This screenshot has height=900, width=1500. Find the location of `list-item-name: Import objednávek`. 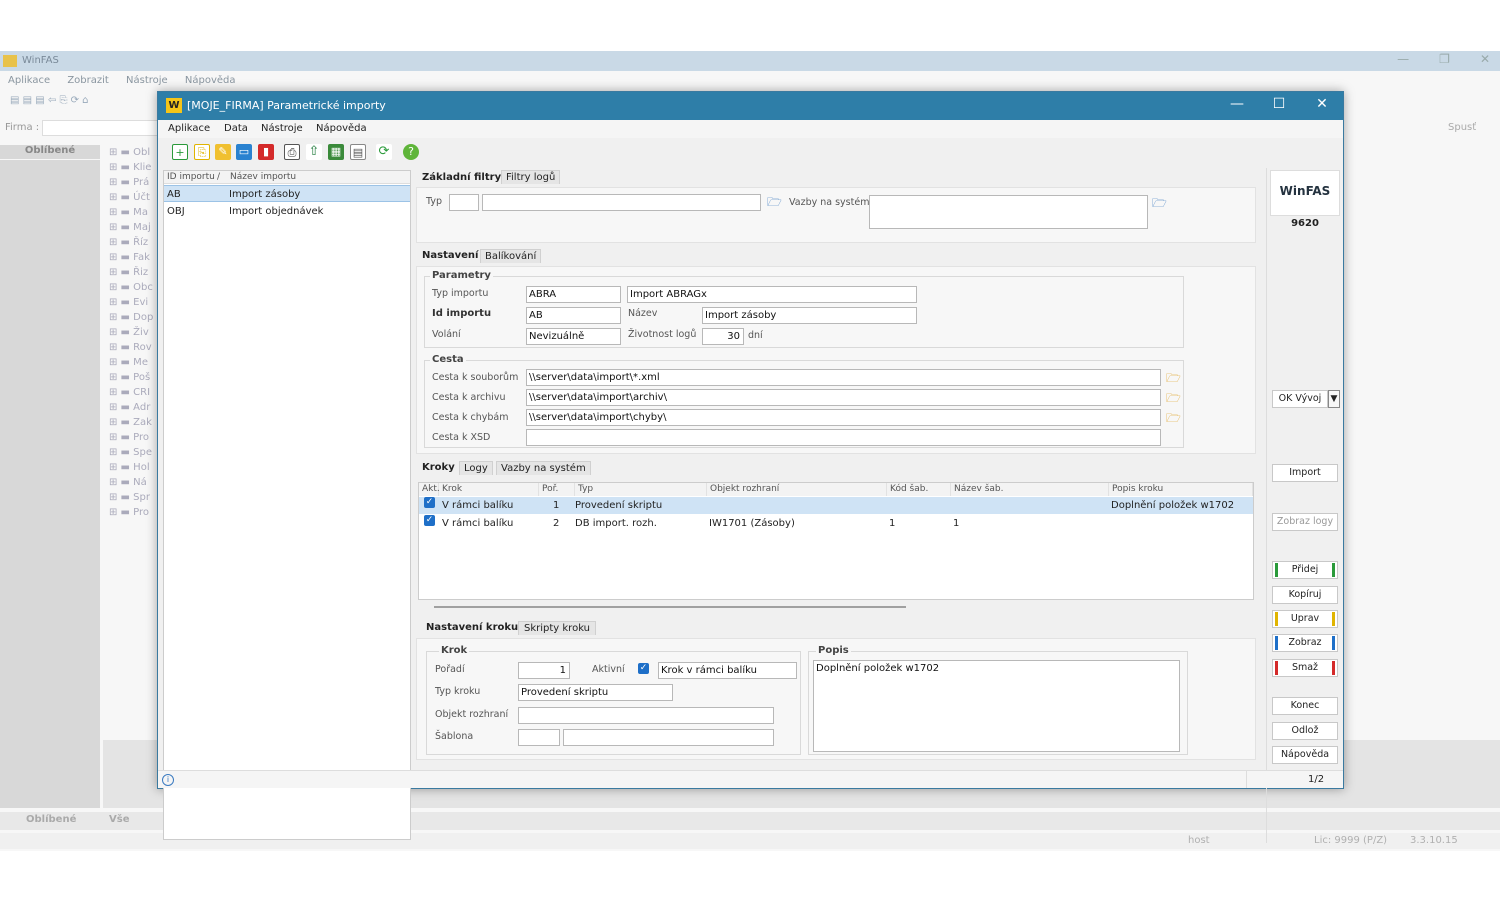

list-item-name: Import objednávek is located at coordinates (276, 211).